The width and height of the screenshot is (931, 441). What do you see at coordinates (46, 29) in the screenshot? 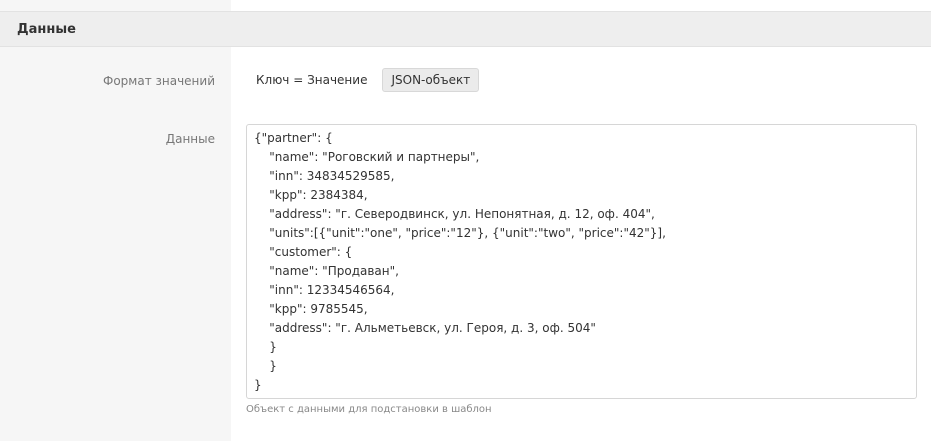
I see `section-title: Данные` at bounding box center [46, 29].